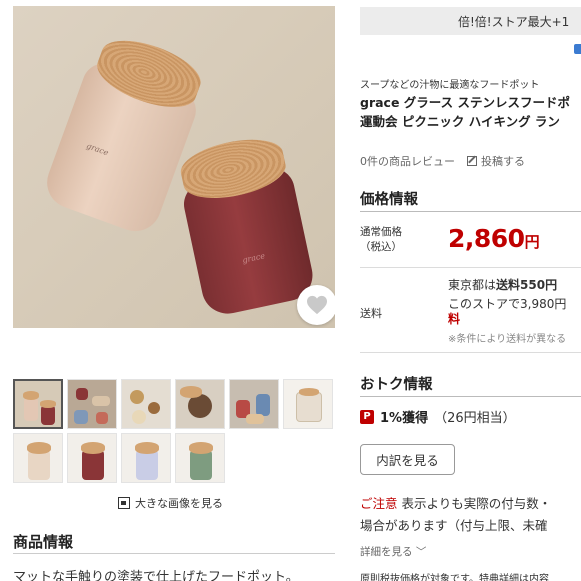 The width and height of the screenshot is (581, 581). What do you see at coordinates (407, 459) in the screenshot?
I see `breakdown-button: 内訳を見る` at bounding box center [407, 459].